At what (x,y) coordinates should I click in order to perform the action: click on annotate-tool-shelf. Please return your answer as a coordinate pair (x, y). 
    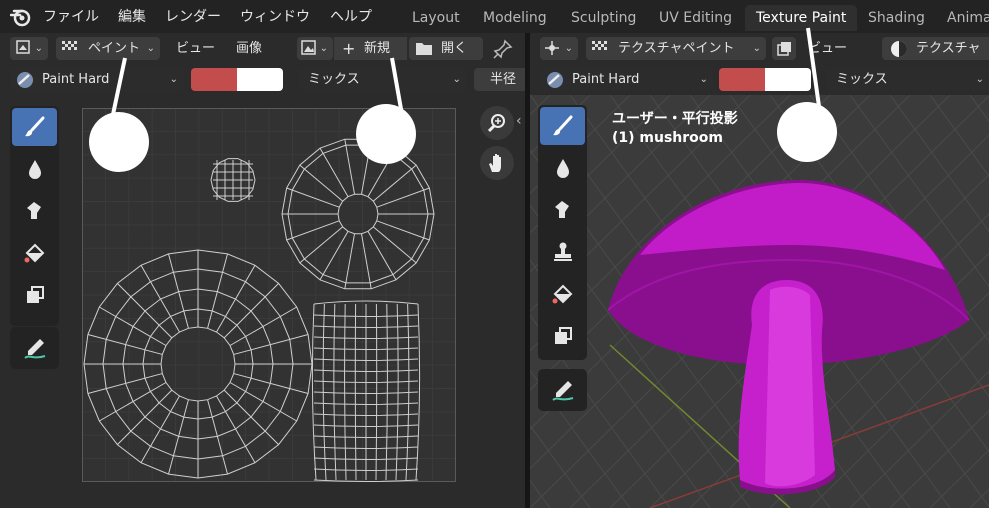
    Looking at the image, I should click on (34, 348).